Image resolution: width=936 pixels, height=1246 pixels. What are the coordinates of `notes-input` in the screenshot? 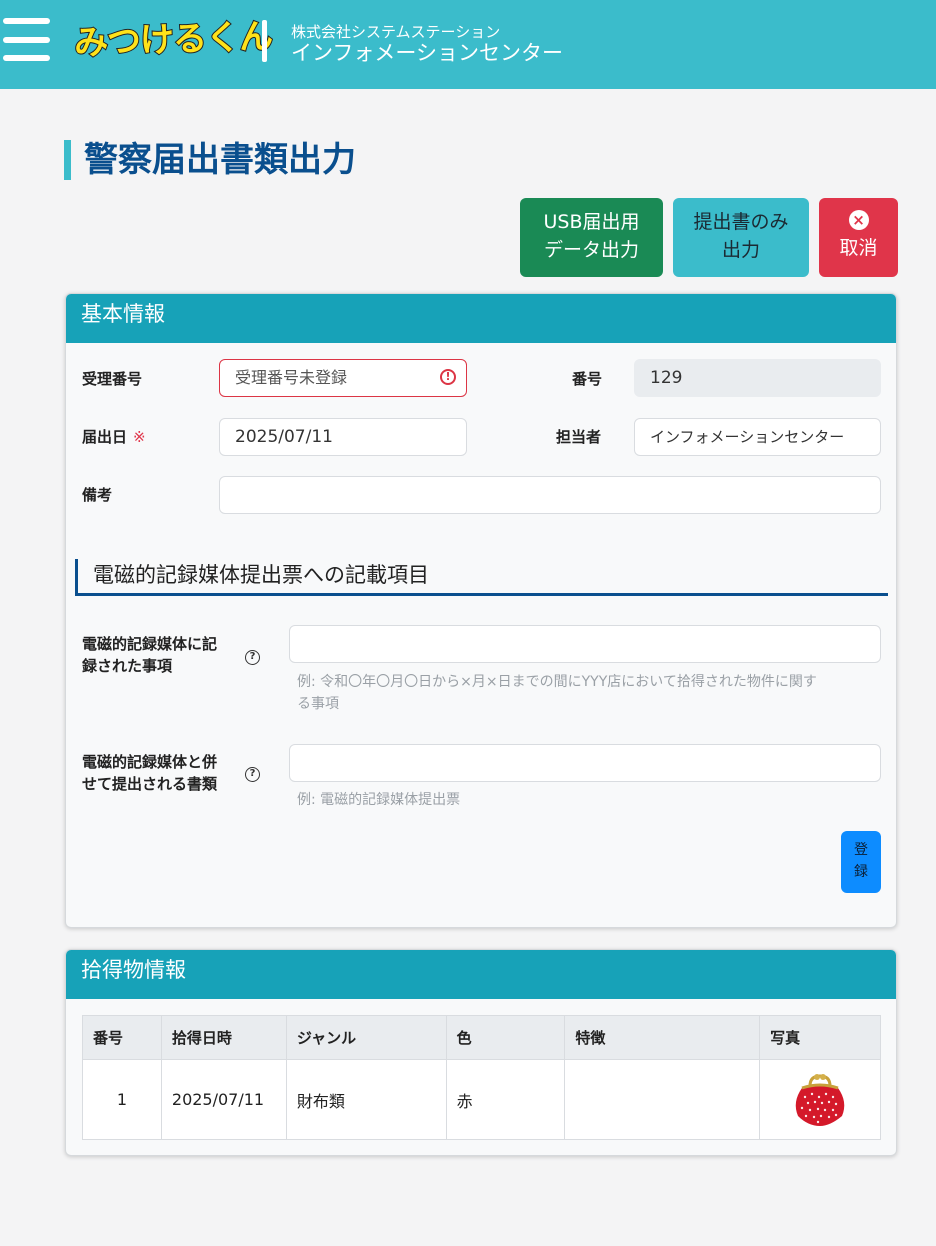 It's located at (550, 495).